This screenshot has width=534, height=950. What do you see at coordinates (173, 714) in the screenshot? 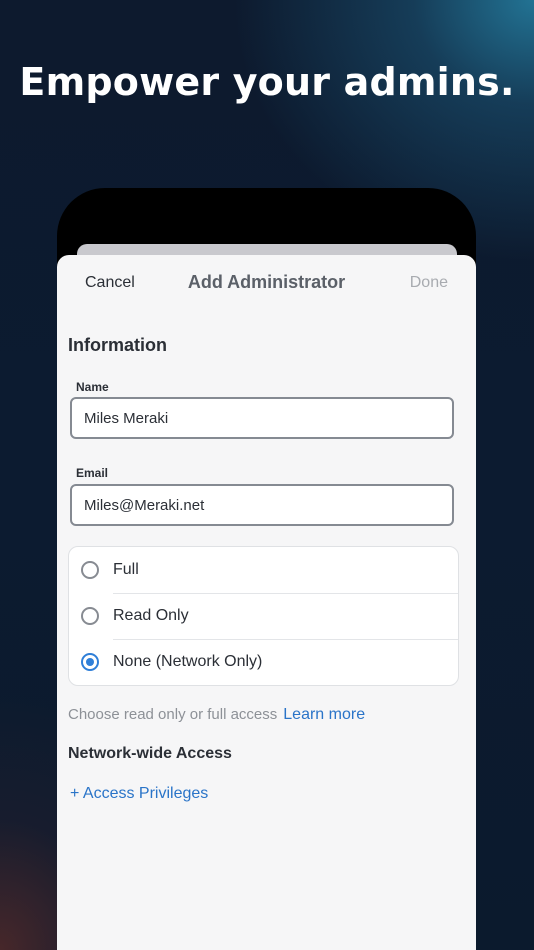
I see `hint-text: Choose read only or full access` at bounding box center [173, 714].